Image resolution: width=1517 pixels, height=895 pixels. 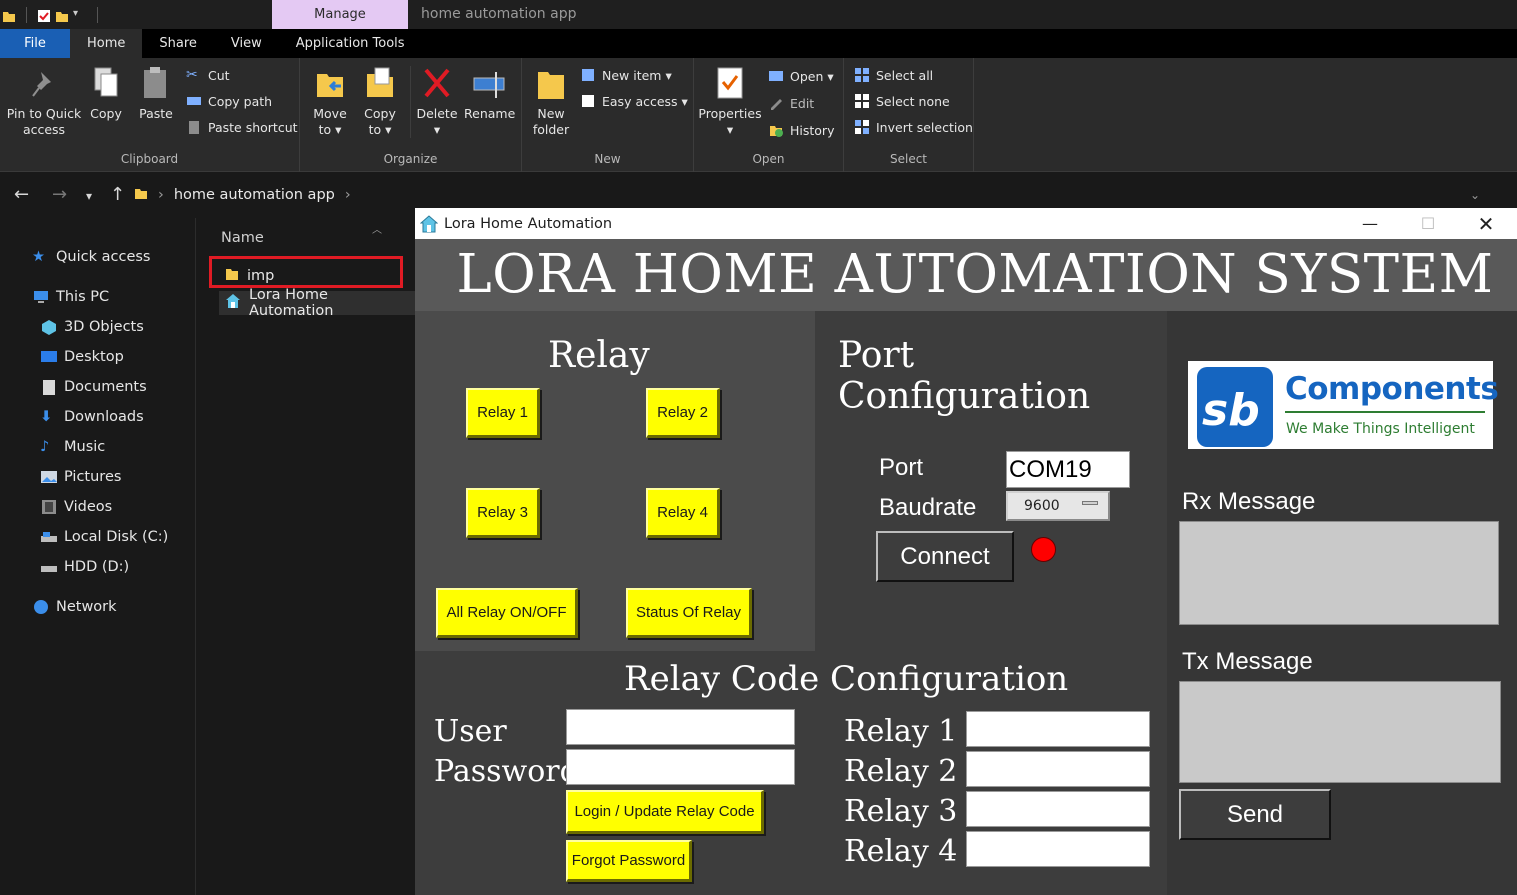 What do you see at coordinates (92, 327) in the screenshot?
I see `sidebar-item-3d-objects: 3D Objects` at bounding box center [92, 327].